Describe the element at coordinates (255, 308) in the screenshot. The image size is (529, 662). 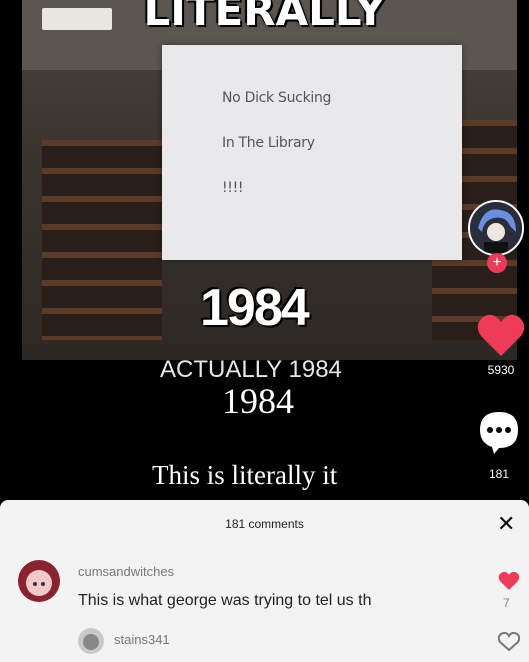
I see `big-caption: 1984` at that location.